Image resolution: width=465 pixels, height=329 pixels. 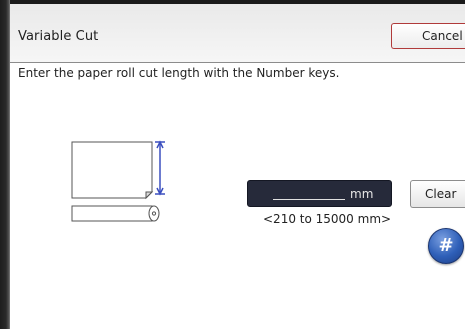 I want to click on paper-roll-shape, so click(x=112, y=213).